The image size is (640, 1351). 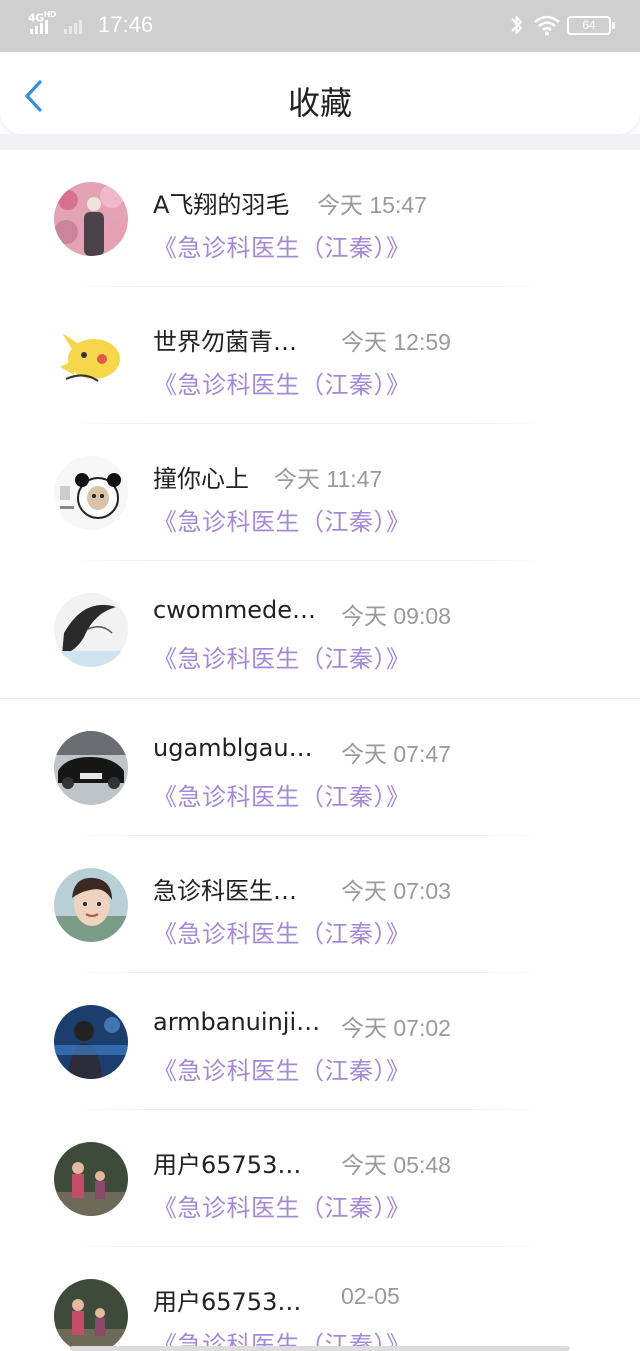 I want to click on status-bar: 4GHD 17:46 64, so click(x=320, y=26).